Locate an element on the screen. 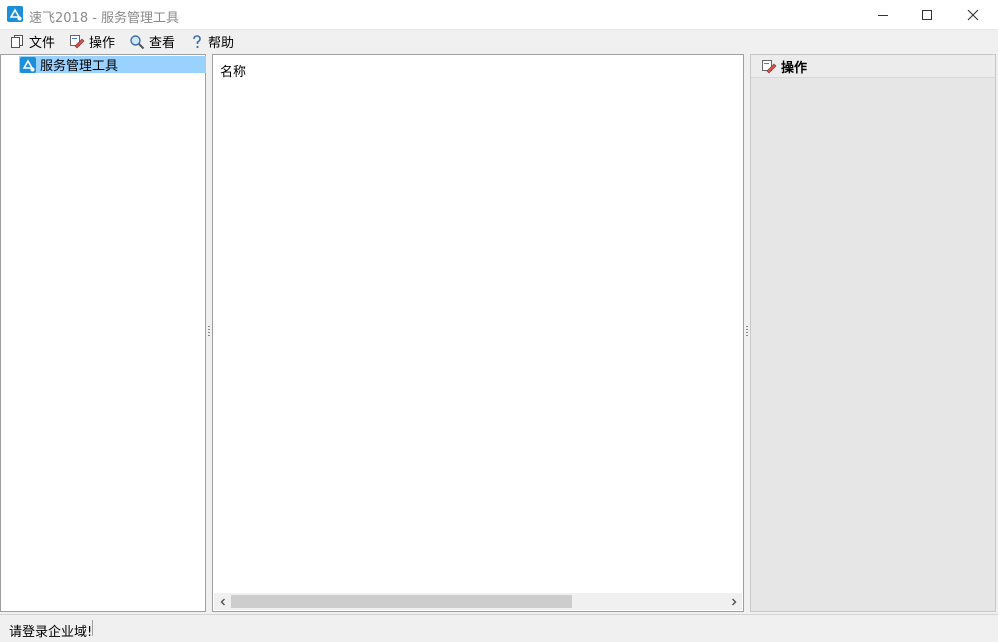  scroll-right-button is located at coordinates (733, 601).